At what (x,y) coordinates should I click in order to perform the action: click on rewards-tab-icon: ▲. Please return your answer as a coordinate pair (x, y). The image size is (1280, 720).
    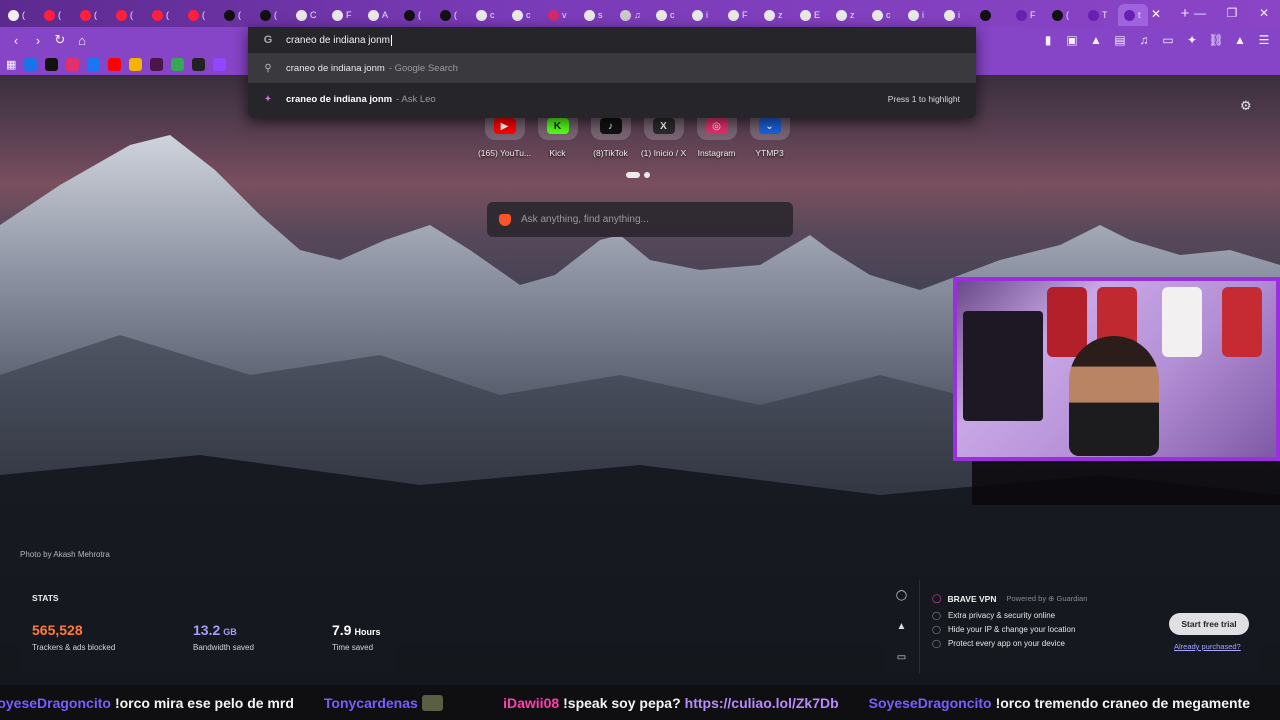
    Looking at the image, I should click on (902, 626).